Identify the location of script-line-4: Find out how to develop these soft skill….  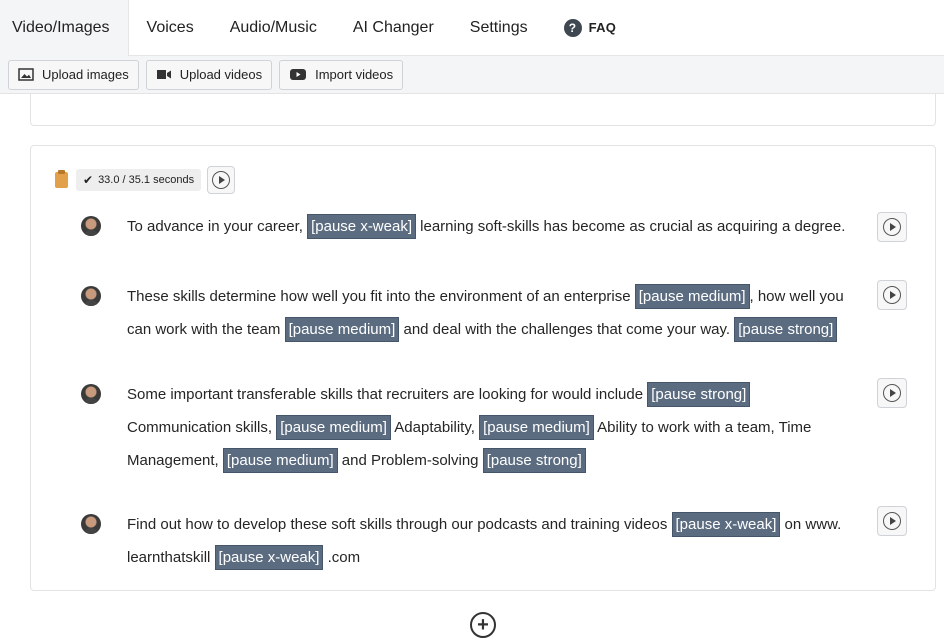
(487, 541).